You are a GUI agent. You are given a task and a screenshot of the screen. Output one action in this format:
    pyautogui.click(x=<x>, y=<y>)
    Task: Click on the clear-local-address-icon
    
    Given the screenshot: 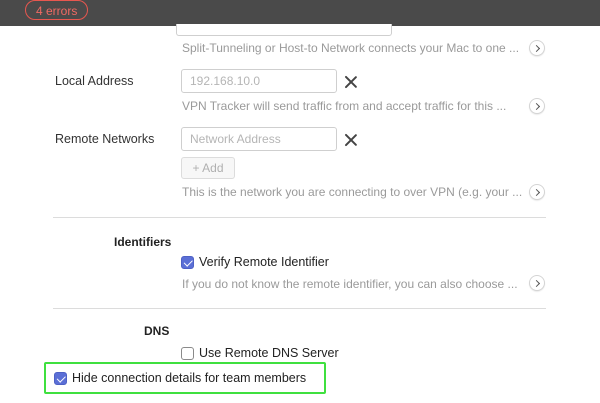 What is the action you would take?
    pyautogui.click(x=351, y=82)
    